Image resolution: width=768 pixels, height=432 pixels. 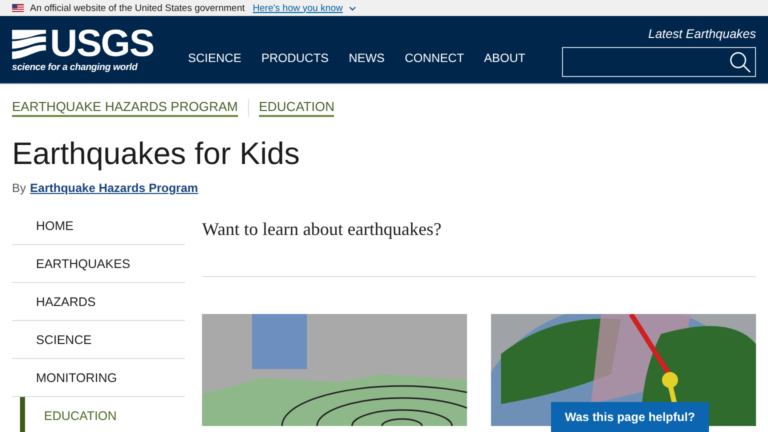 I want to click on nav-link: CONNECT, so click(x=434, y=57).